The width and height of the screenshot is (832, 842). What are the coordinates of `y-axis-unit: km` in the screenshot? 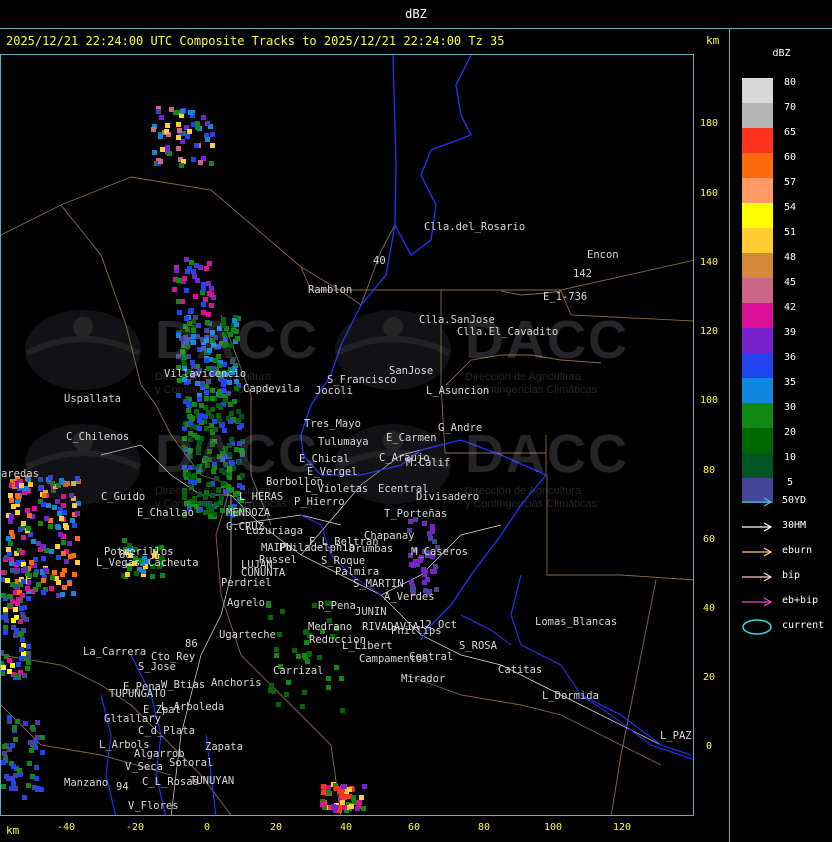 It's located at (713, 40).